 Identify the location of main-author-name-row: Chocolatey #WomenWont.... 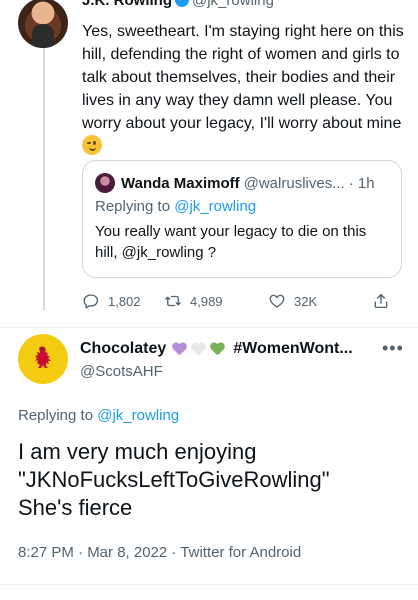
(216, 349).